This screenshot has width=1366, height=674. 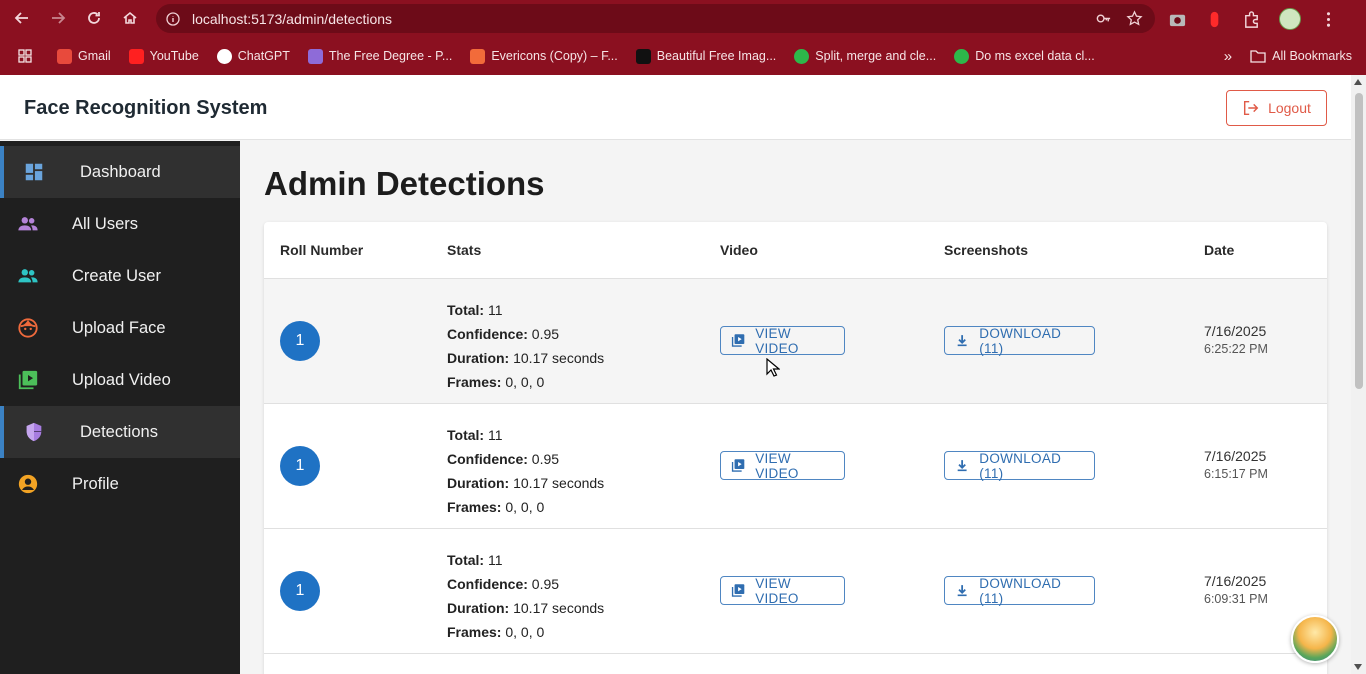 What do you see at coordinates (322, 250) in the screenshot?
I see `column-header-roll-number: Roll Number` at bounding box center [322, 250].